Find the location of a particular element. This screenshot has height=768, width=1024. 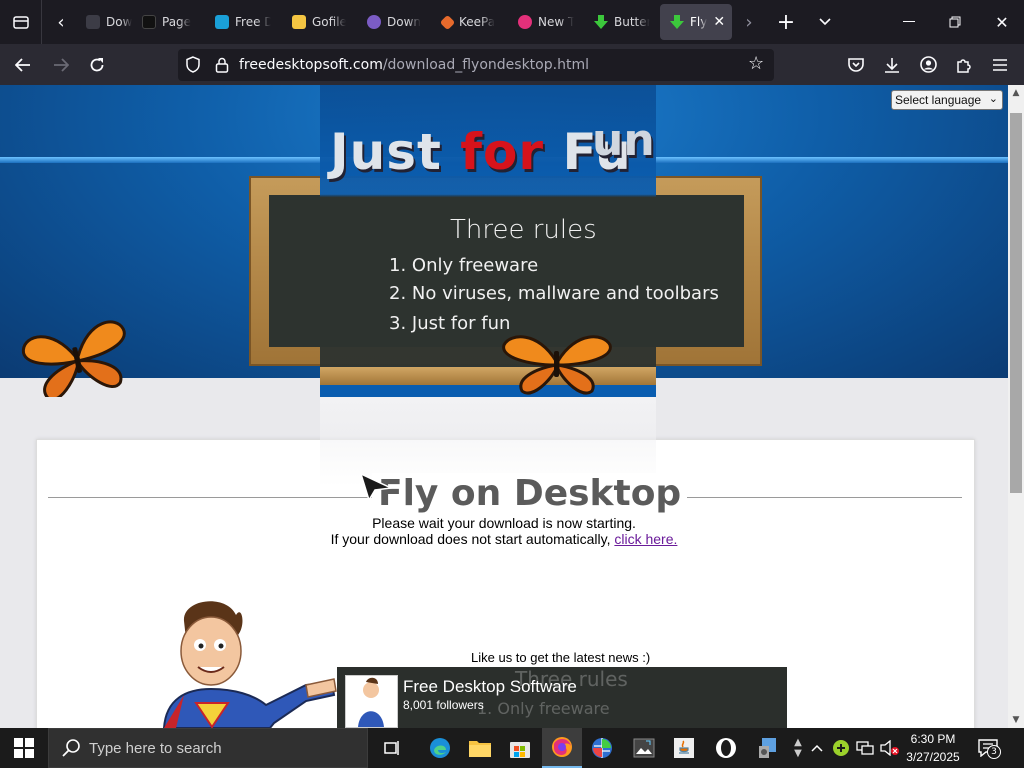

pocket-icon is located at coordinates (856, 64).